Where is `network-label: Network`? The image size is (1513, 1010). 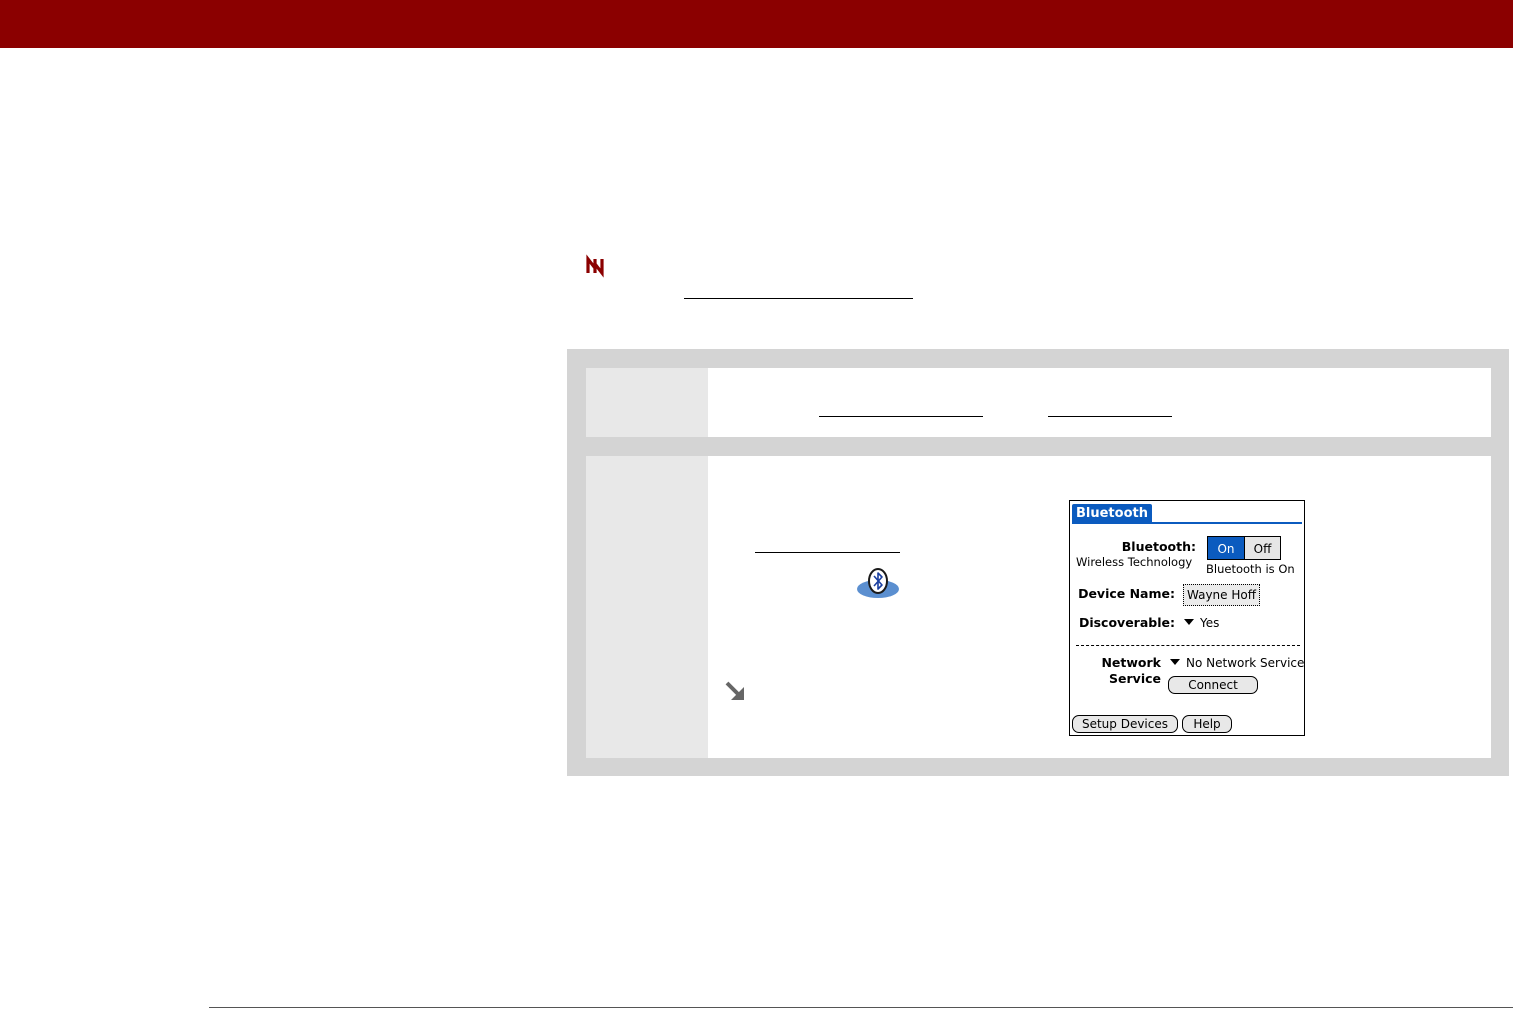 network-label: Network is located at coordinates (1131, 662).